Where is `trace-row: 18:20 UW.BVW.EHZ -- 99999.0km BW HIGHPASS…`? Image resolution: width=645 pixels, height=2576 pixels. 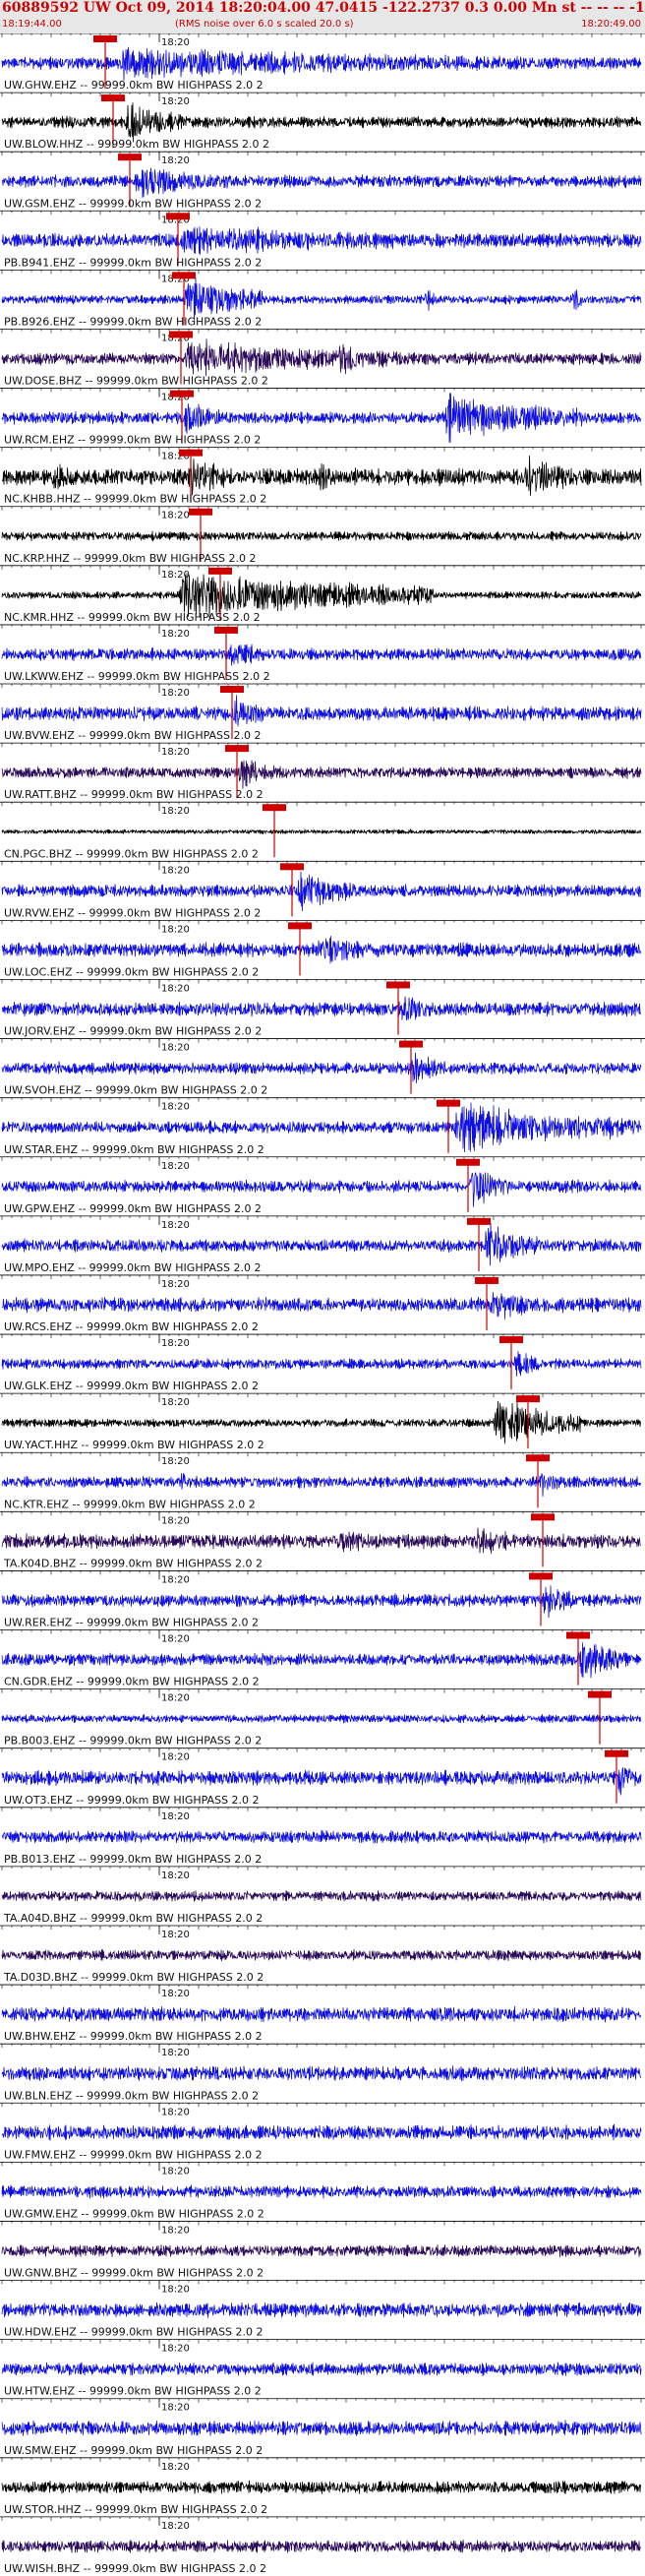 trace-row: 18:20 UW.BVW.EHZ -- 99999.0km BW HIGHPASS… is located at coordinates (322, 712).